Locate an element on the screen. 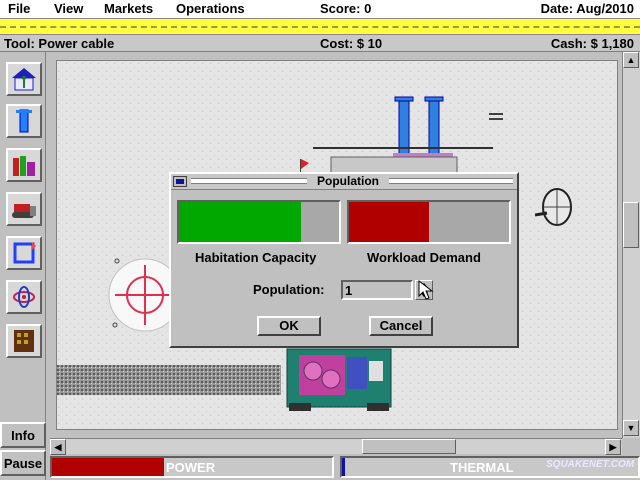 Image resolution: width=640 pixels, height=480 pixels. scroll-left-icon: ◀ is located at coordinates (58, 447).